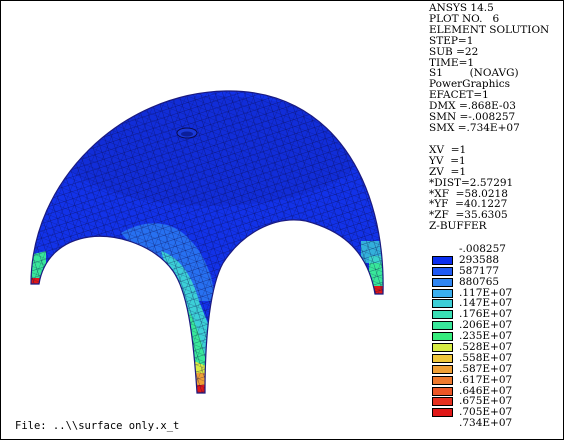  What do you see at coordinates (479, 281) in the screenshot?
I see `legend-value: 880765` at bounding box center [479, 281].